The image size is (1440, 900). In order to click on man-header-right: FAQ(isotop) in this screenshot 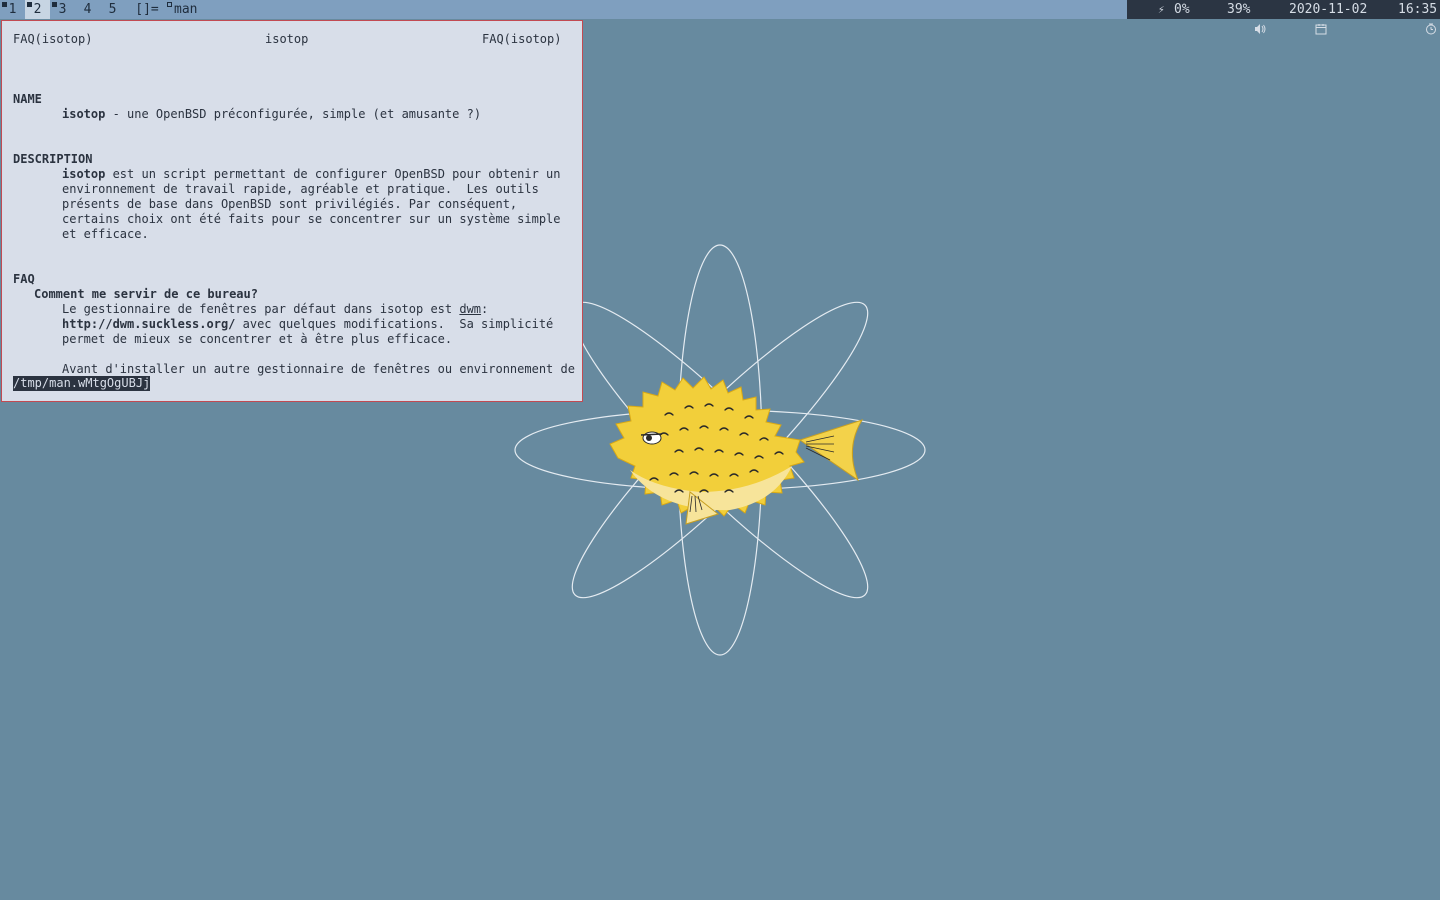, I will do `click(522, 39)`.